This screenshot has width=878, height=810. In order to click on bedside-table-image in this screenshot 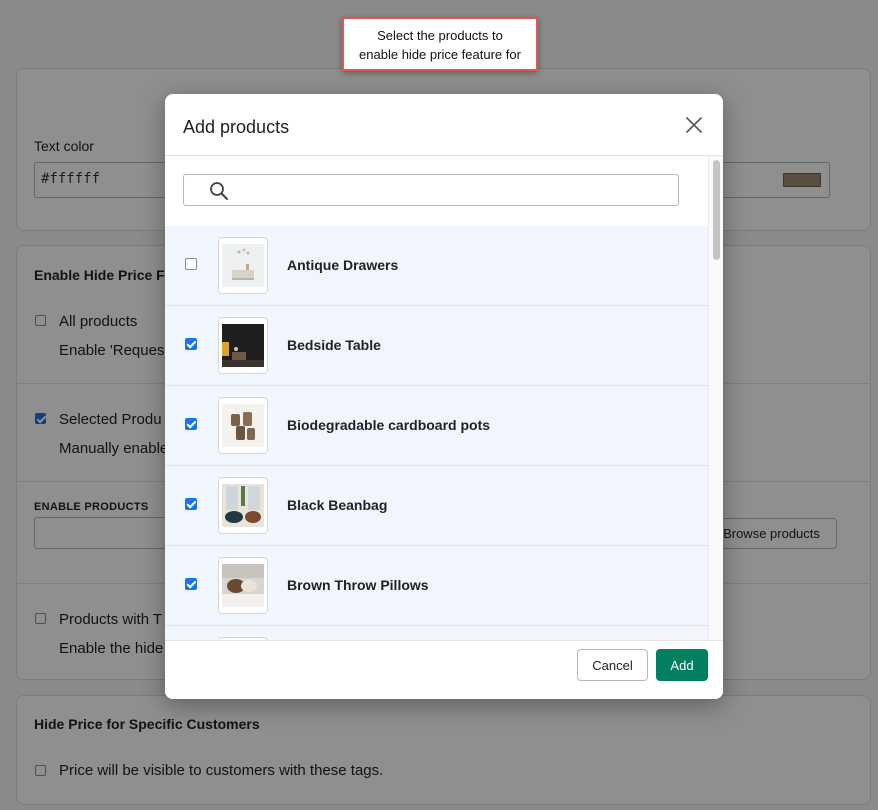, I will do `click(243, 345)`.